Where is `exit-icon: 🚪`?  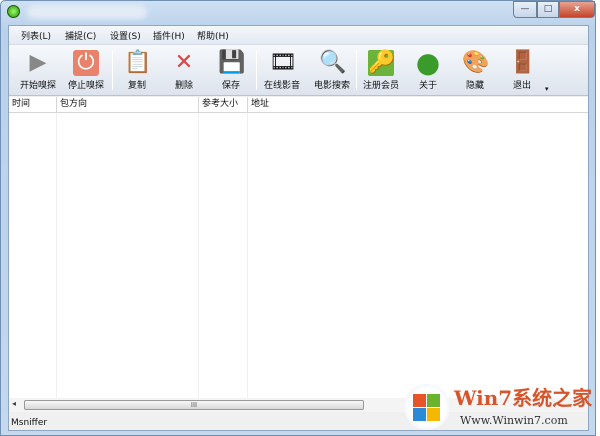
exit-icon: 🚪 is located at coordinates (523, 62).